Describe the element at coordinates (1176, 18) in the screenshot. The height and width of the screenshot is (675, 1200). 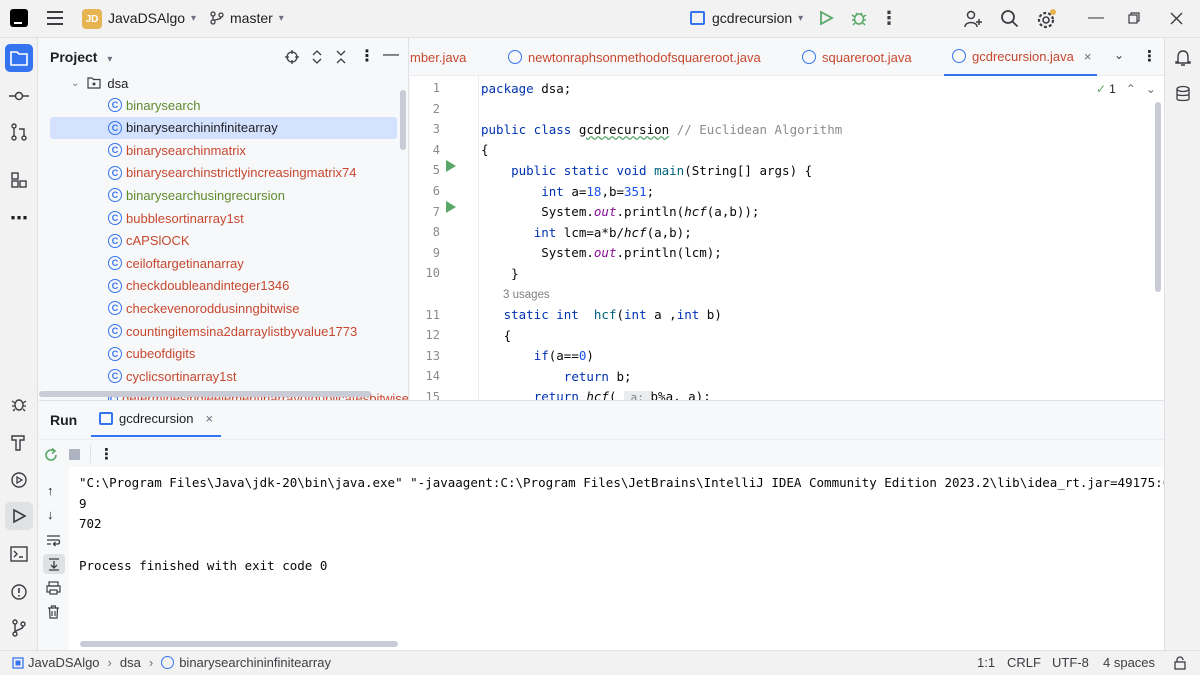
I see `close-window-icon` at that location.